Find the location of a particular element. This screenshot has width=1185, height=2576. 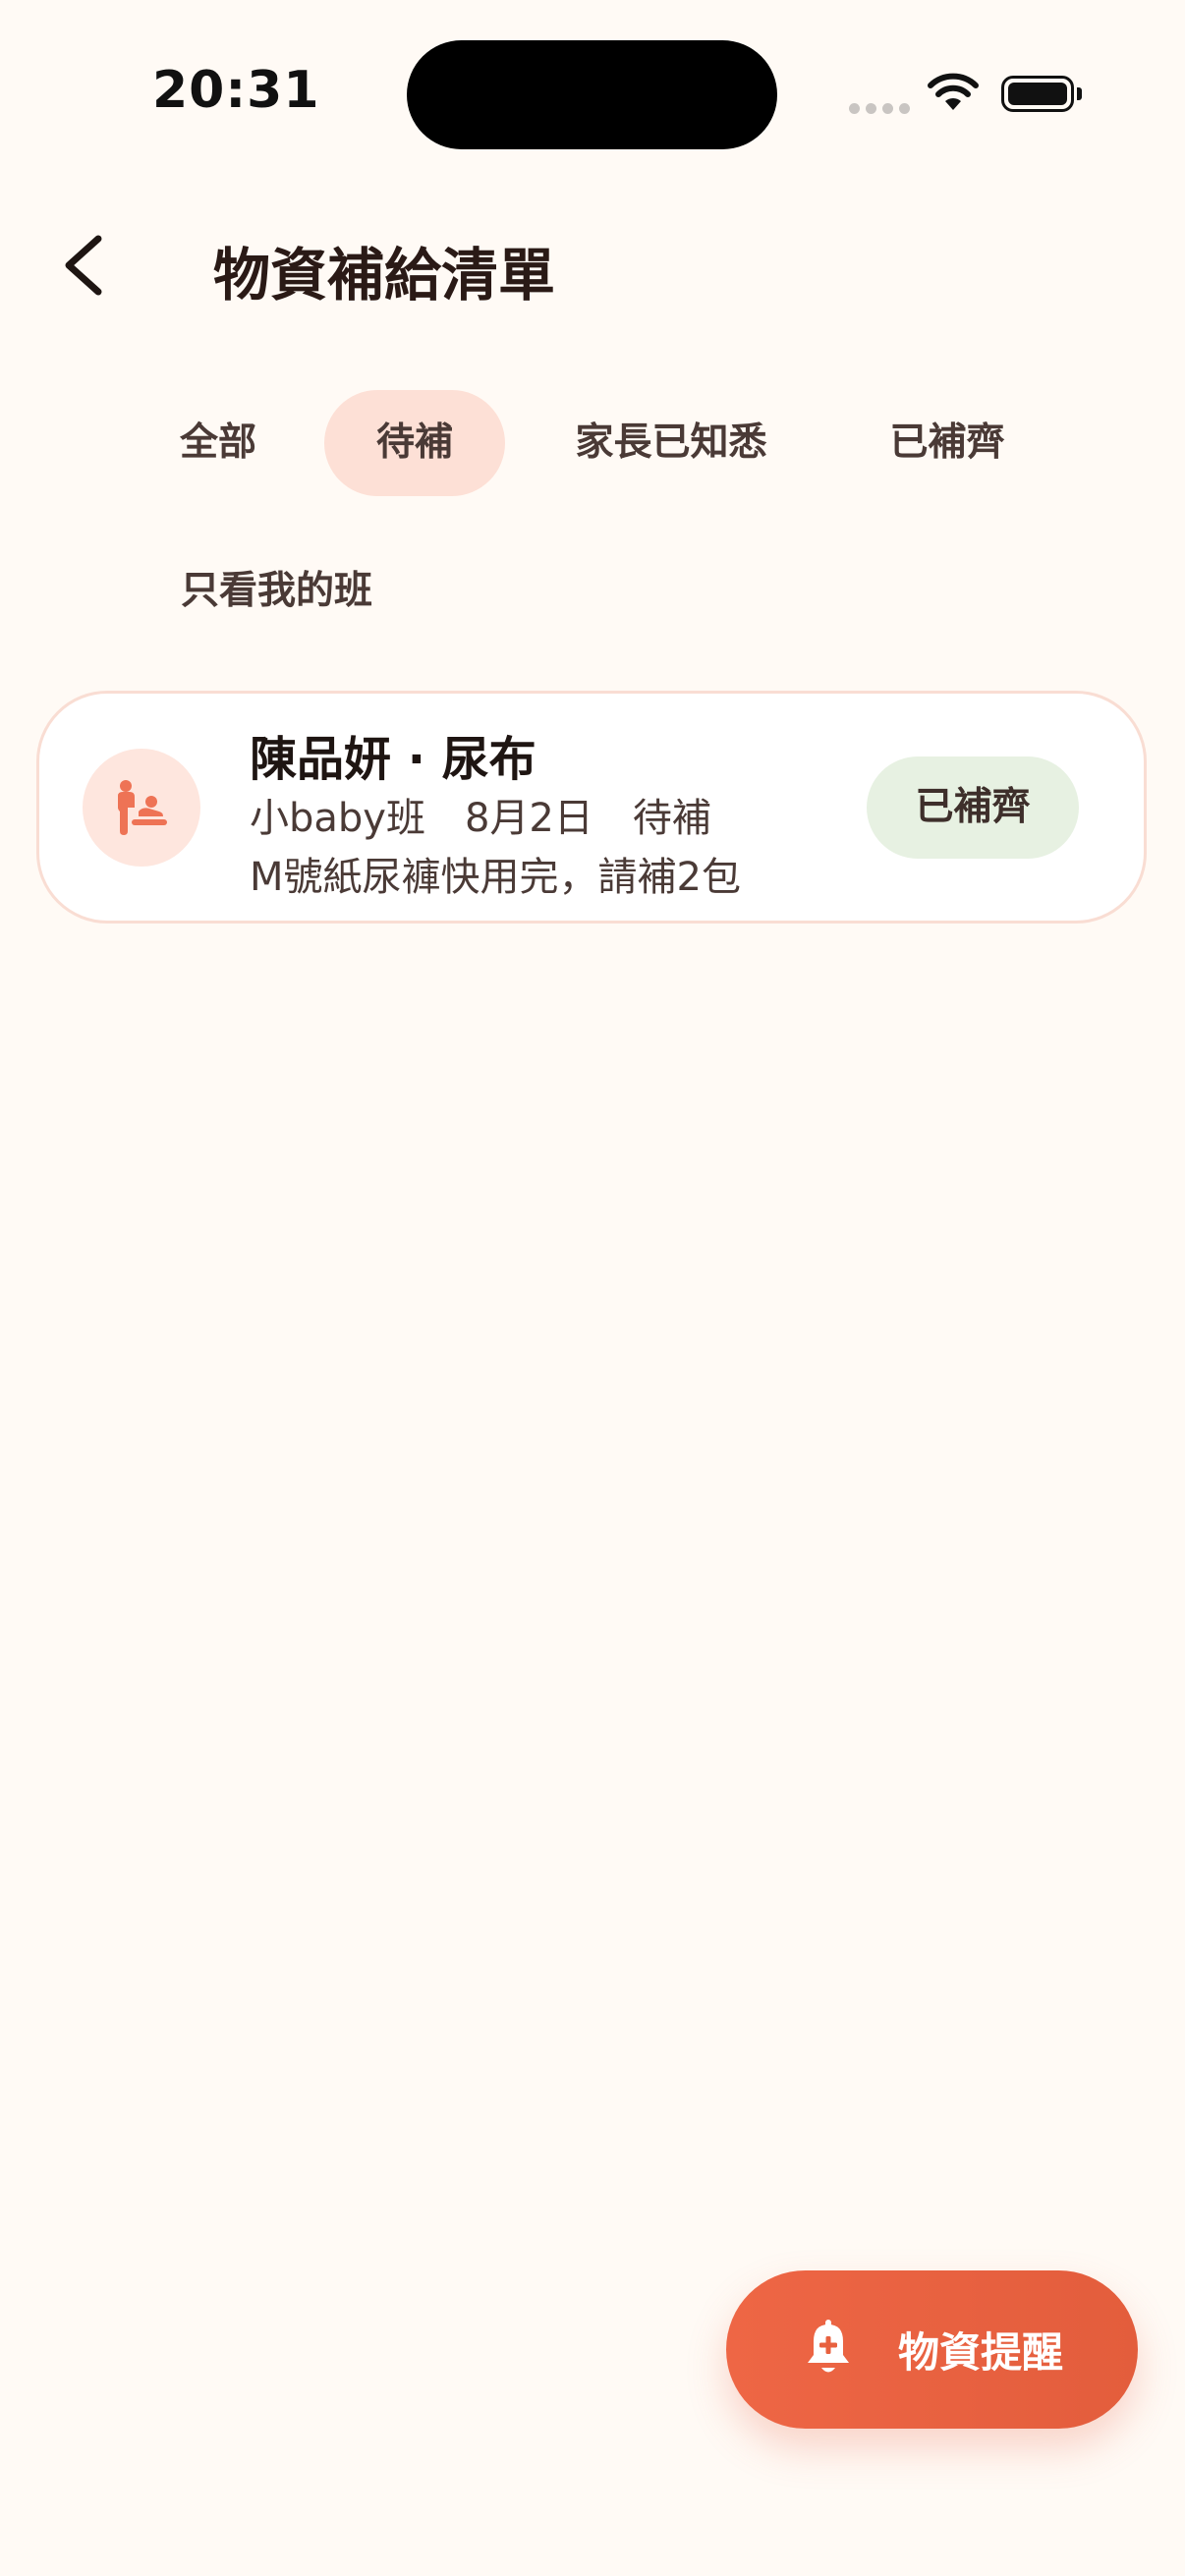

battery-icon is located at coordinates (1038, 94).